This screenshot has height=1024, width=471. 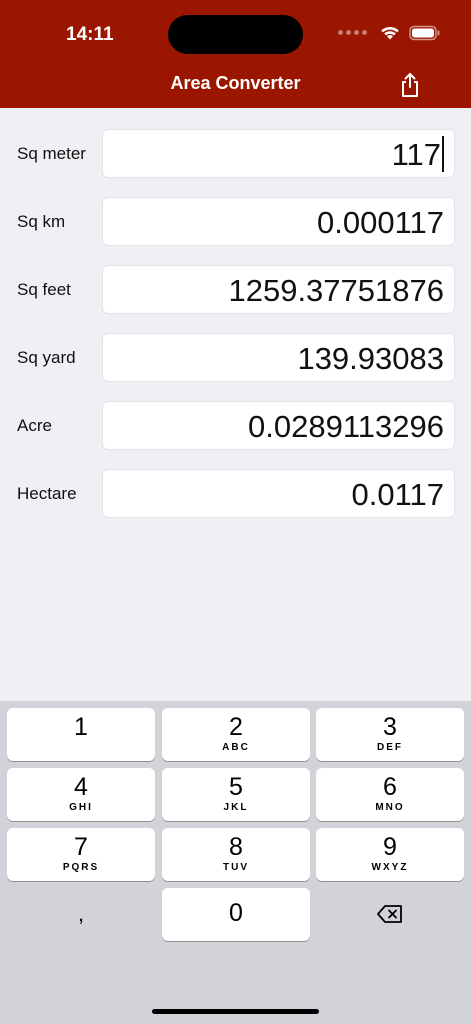 What do you see at coordinates (51, 153) in the screenshot?
I see `field-label: Sq meter` at bounding box center [51, 153].